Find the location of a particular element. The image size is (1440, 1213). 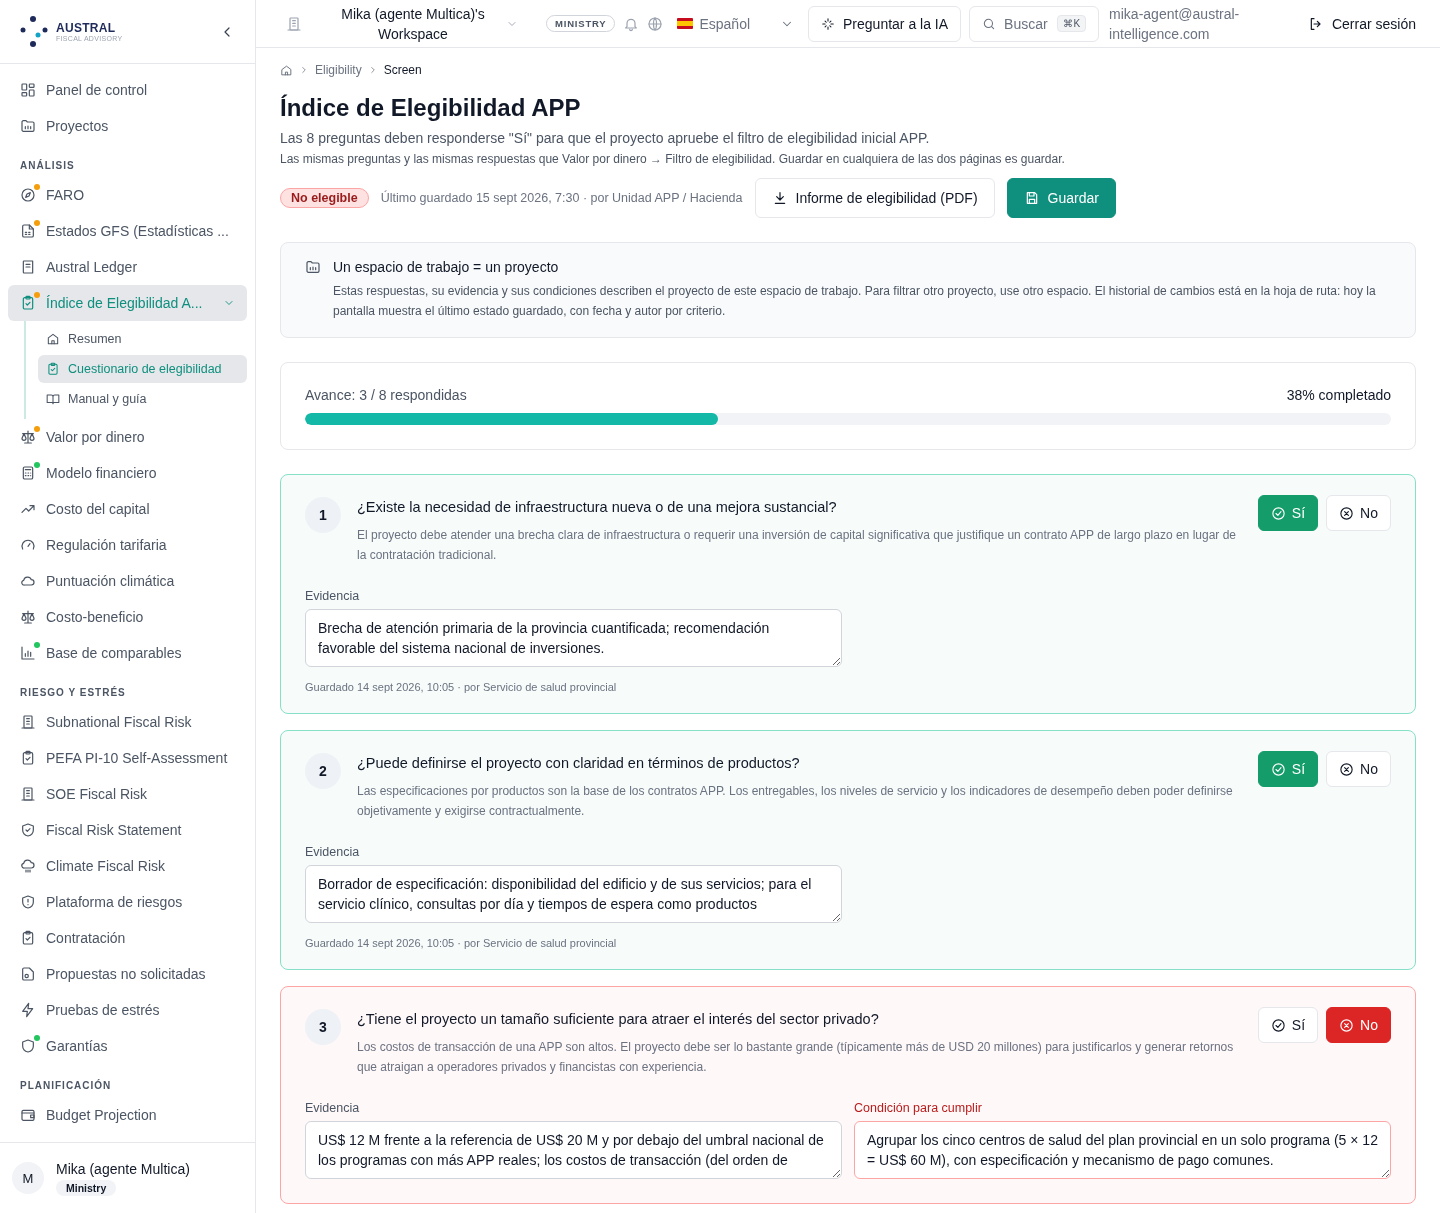

sidebar-item: PEFA PI-10 Self-Assessment is located at coordinates (127, 758).